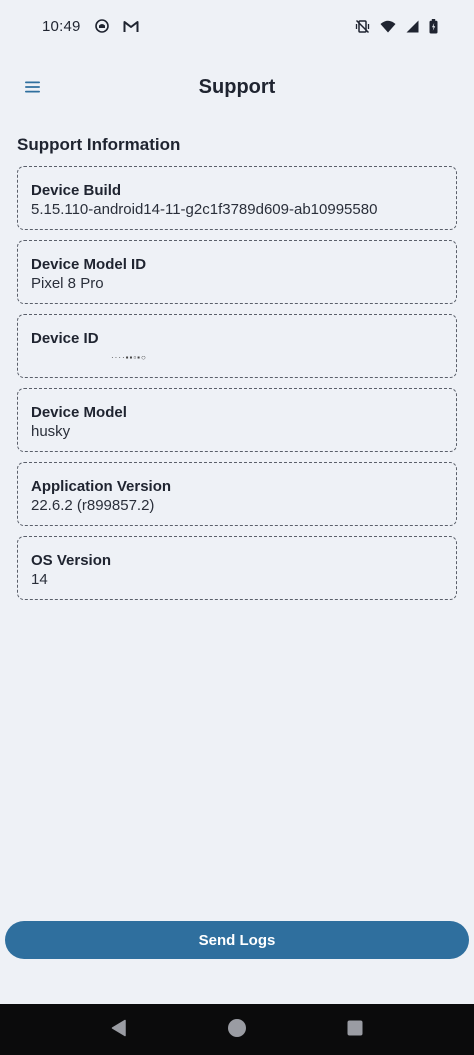  I want to click on page-title: Support, so click(237, 87).